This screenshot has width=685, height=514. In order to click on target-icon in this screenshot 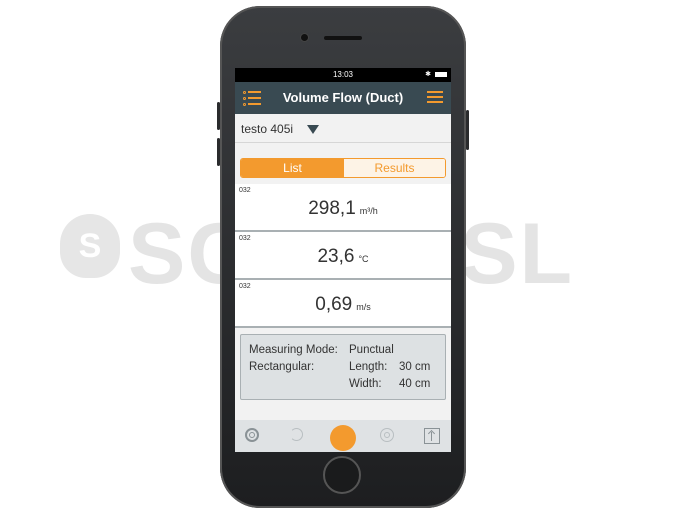, I will do `click(387, 435)`.